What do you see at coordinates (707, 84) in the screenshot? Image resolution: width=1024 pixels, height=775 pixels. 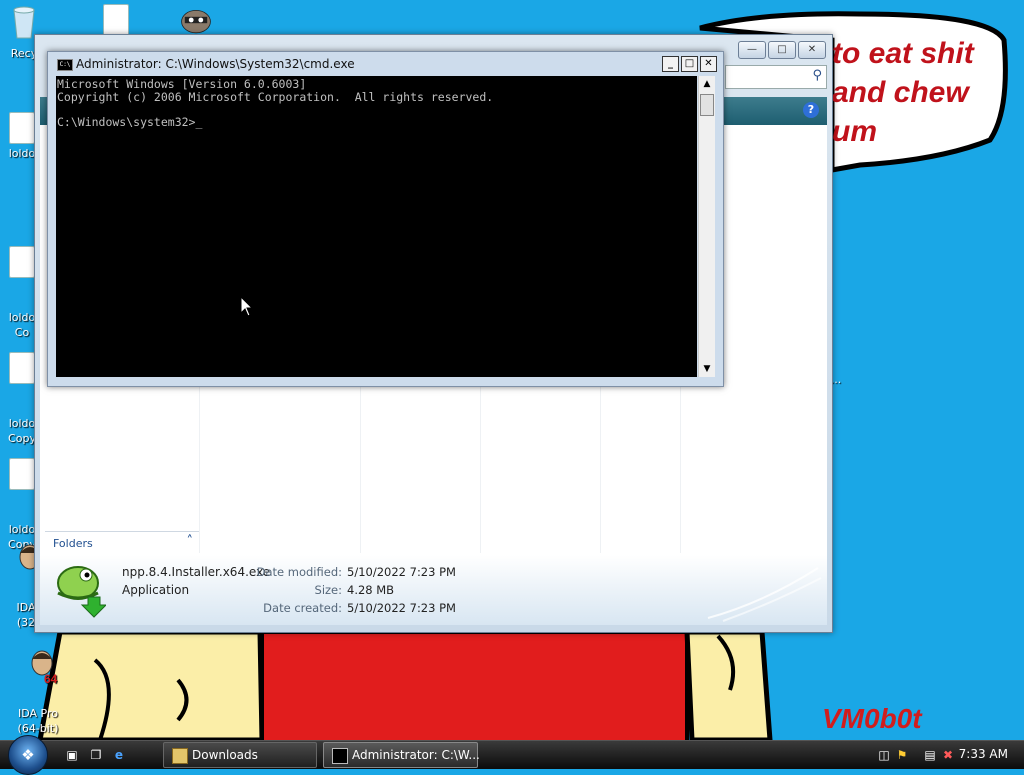 I see `scroll-up-icon: ▲` at bounding box center [707, 84].